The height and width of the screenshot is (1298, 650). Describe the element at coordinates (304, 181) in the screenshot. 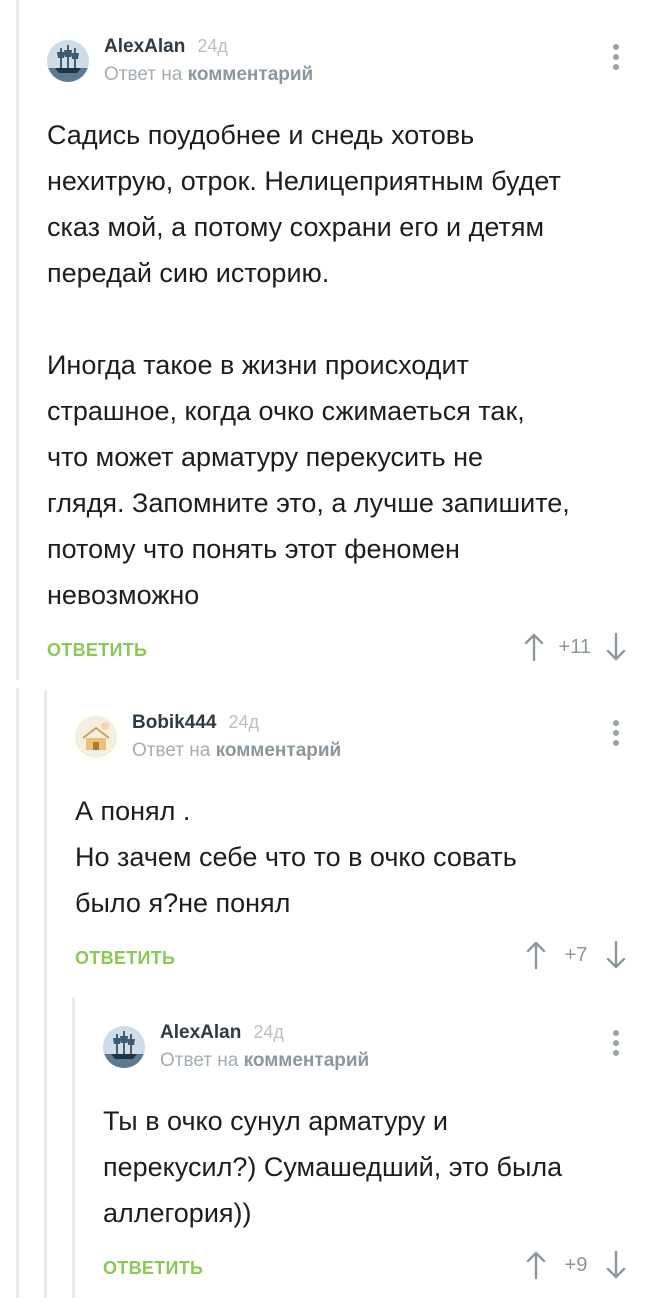

I see `text-line: нехитрую, отрок. Нелицеприятным будет` at that location.